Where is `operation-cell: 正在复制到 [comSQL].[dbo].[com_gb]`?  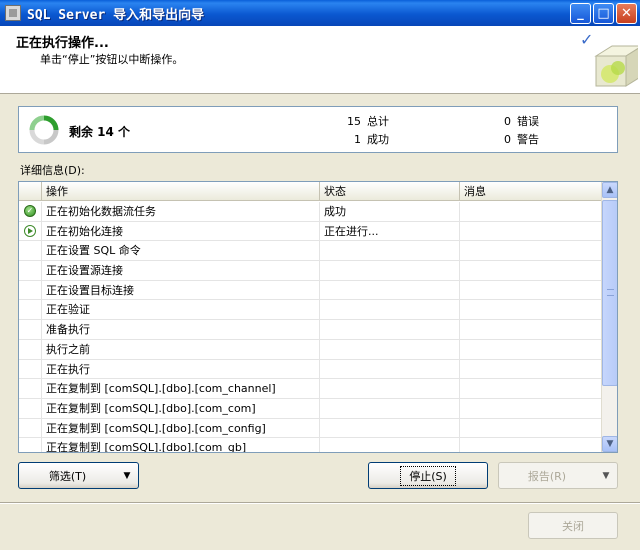 operation-cell: 正在复制到 [comSQL].[dbo].[com_gb] is located at coordinates (181, 445).